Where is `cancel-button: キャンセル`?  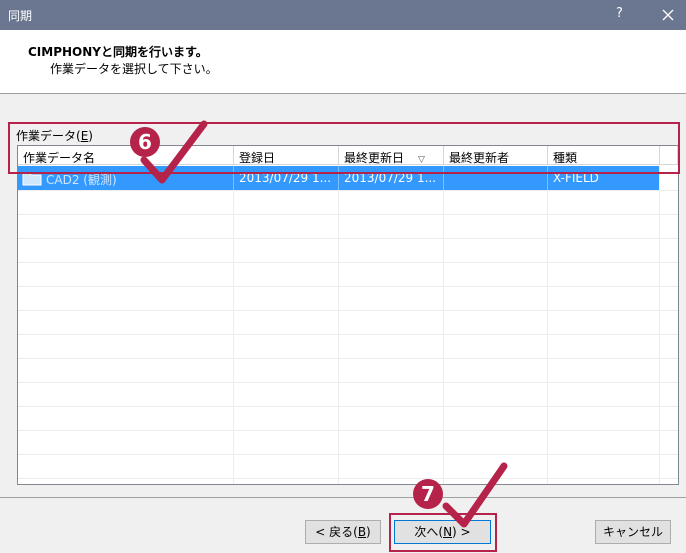
cancel-button: キャンセル is located at coordinates (633, 532).